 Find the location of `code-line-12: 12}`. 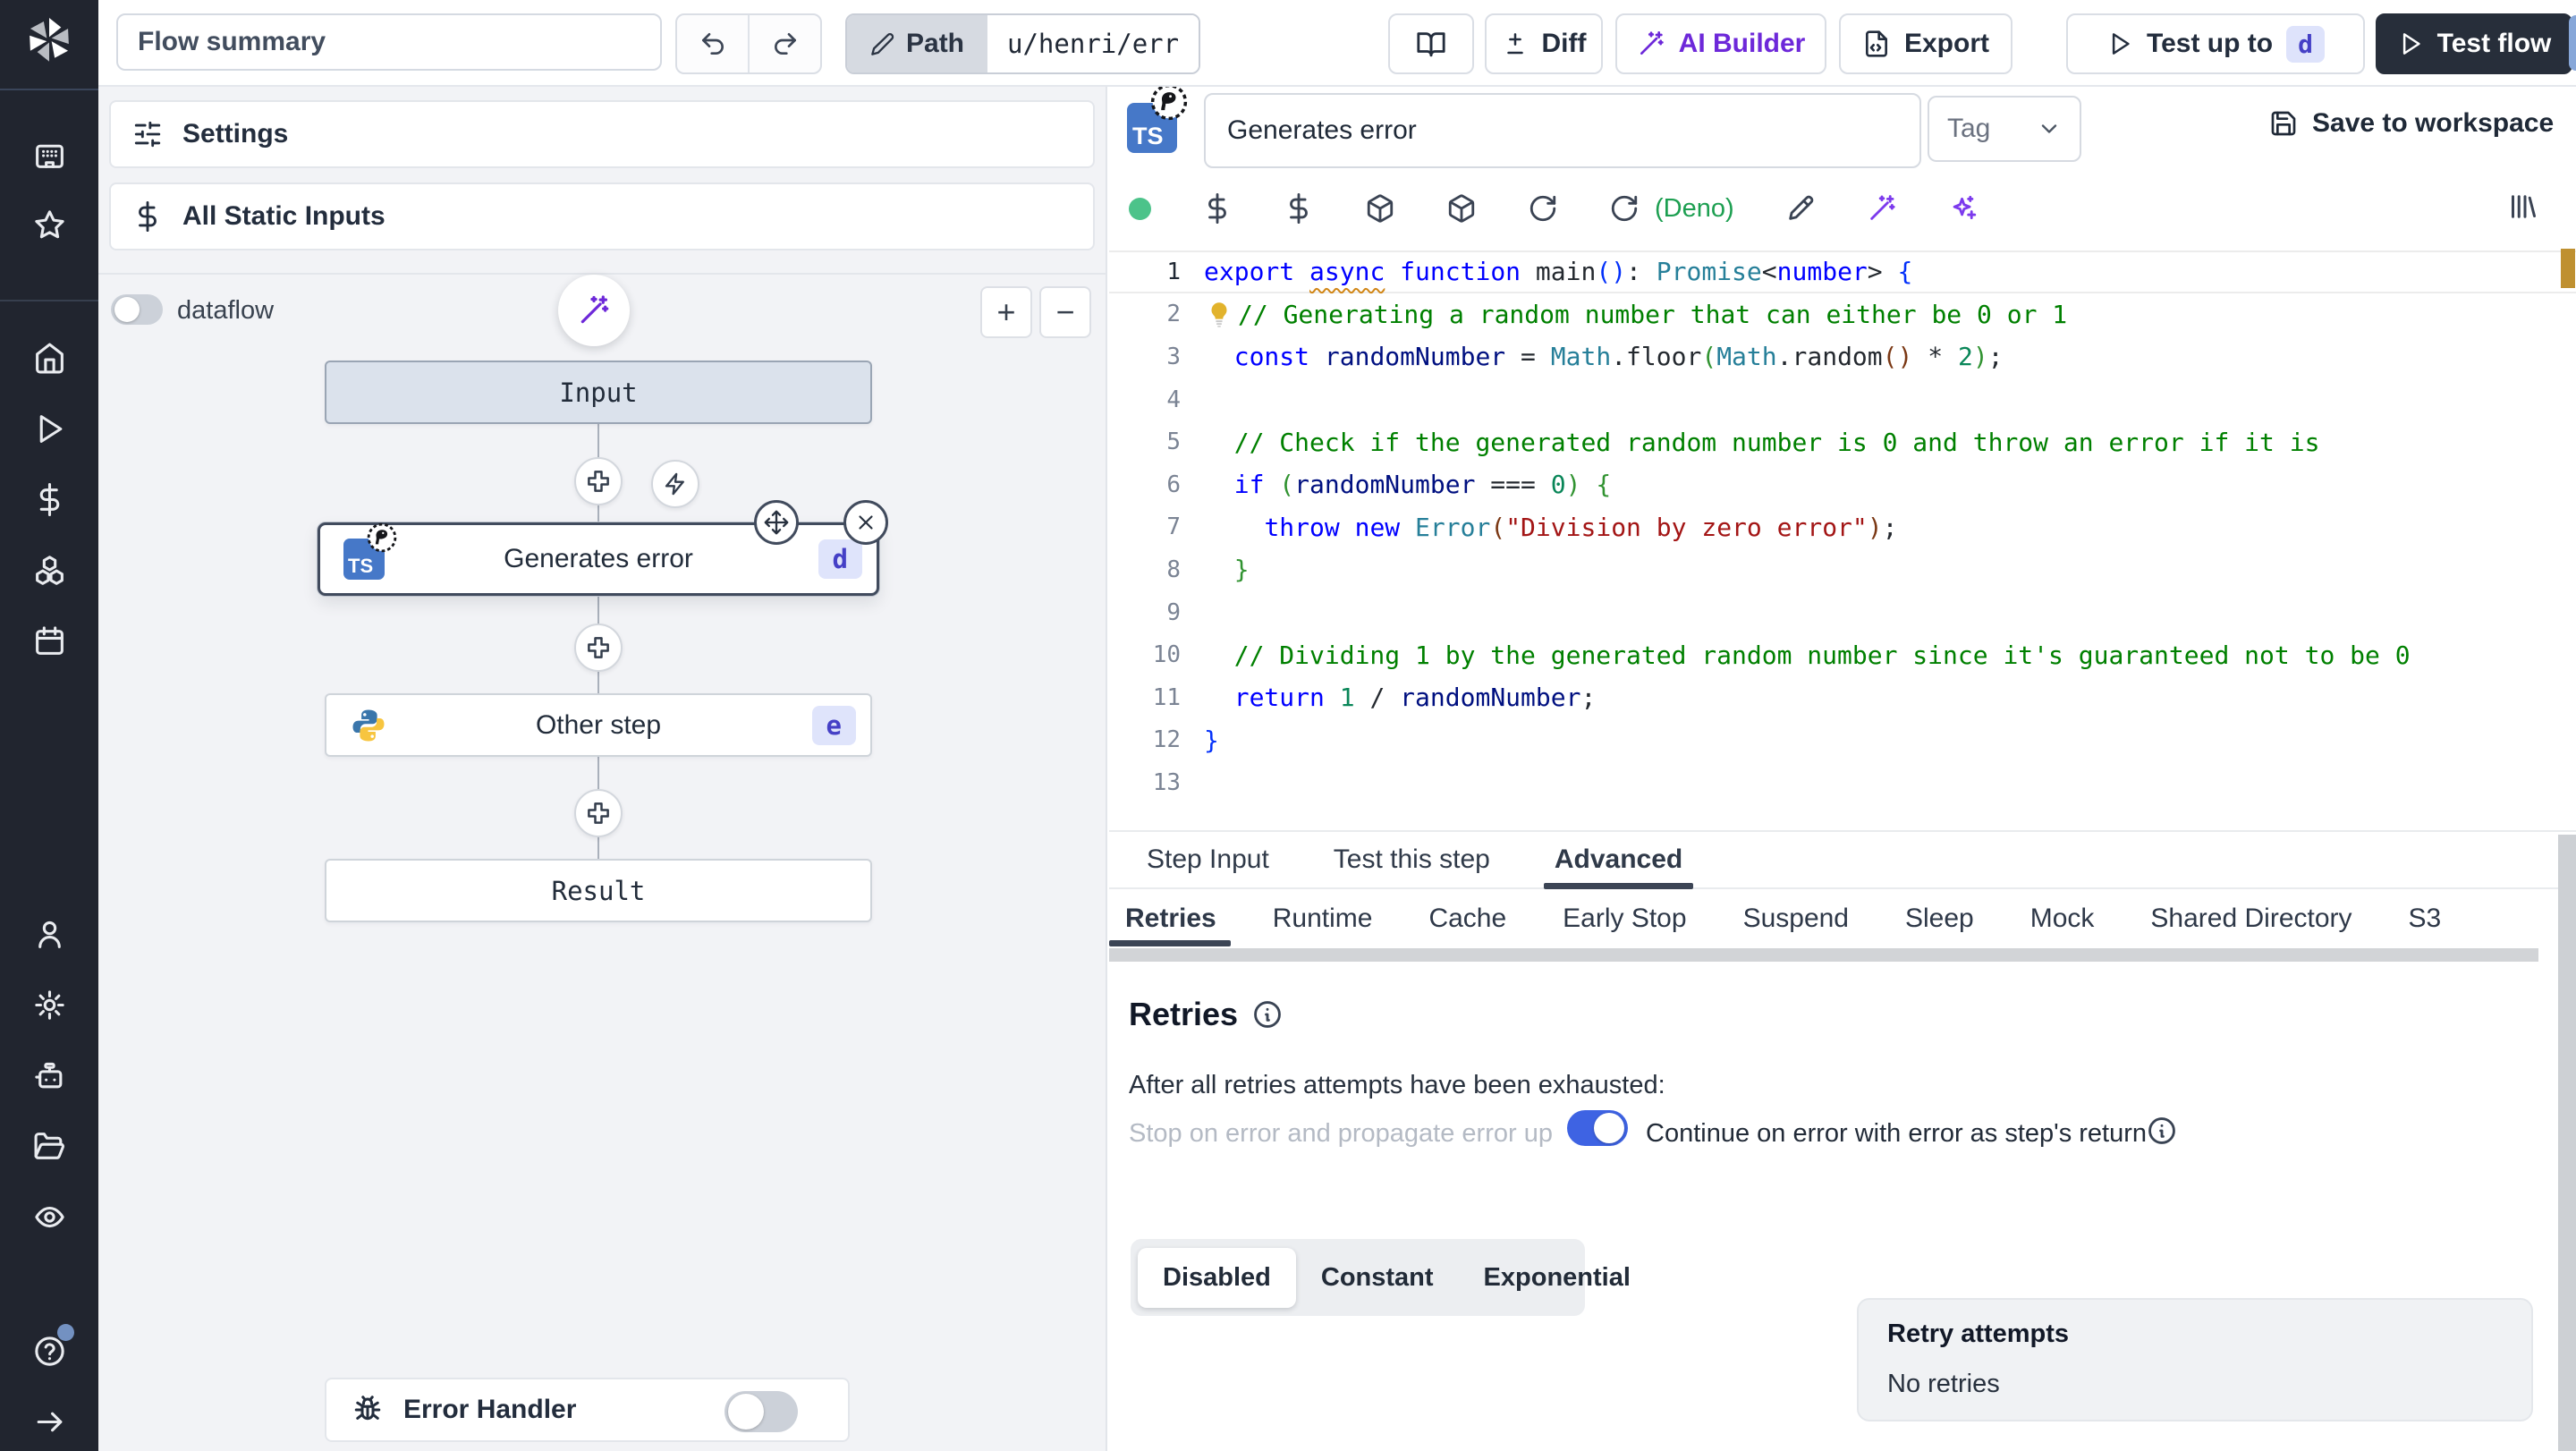

code-line-12: 12} is located at coordinates (1842, 740).